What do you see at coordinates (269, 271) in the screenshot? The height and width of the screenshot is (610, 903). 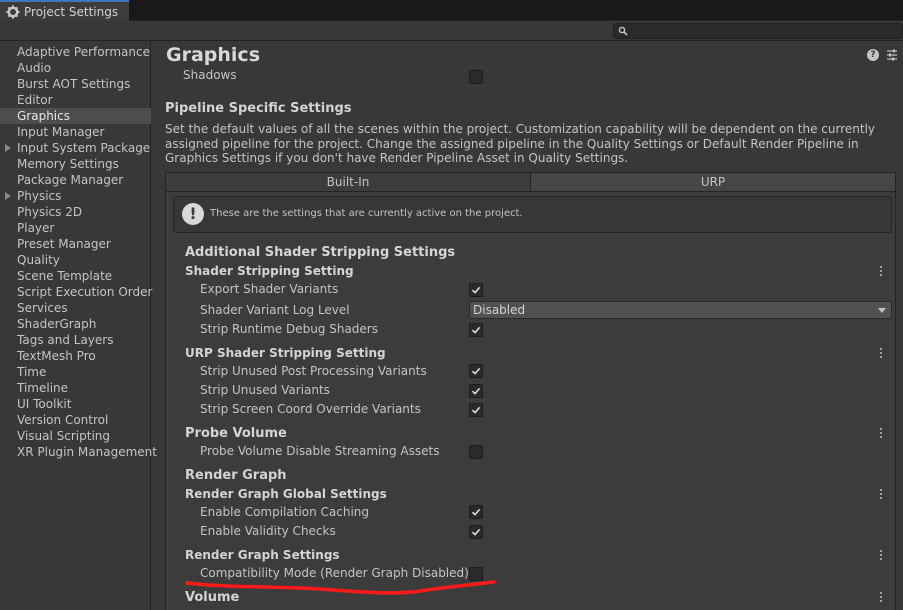 I see `shader-stripping-title: Shader Stripping Setting` at bounding box center [269, 271].